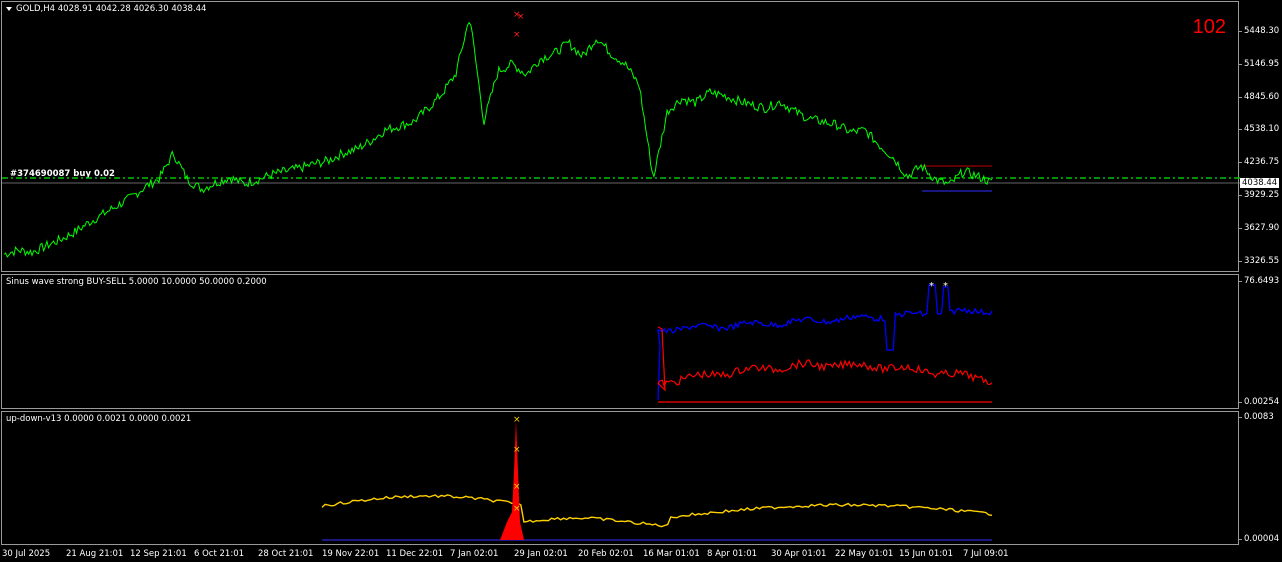  What do you see at coordinates (657, 511) in the screenshot?
I see `updown-yellow-line` at bounding box center [657, 511].